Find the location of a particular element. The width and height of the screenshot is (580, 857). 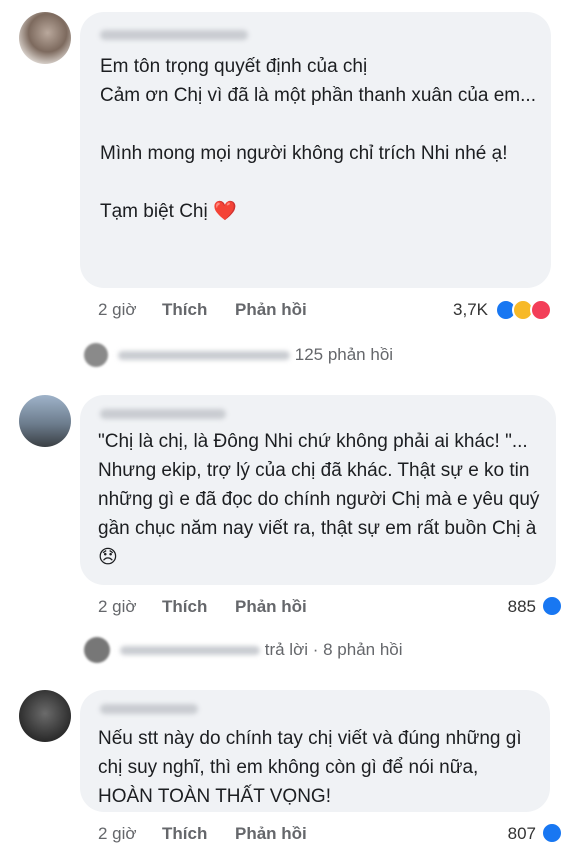

love-reaction-icon is located at coordinates (541, 310).